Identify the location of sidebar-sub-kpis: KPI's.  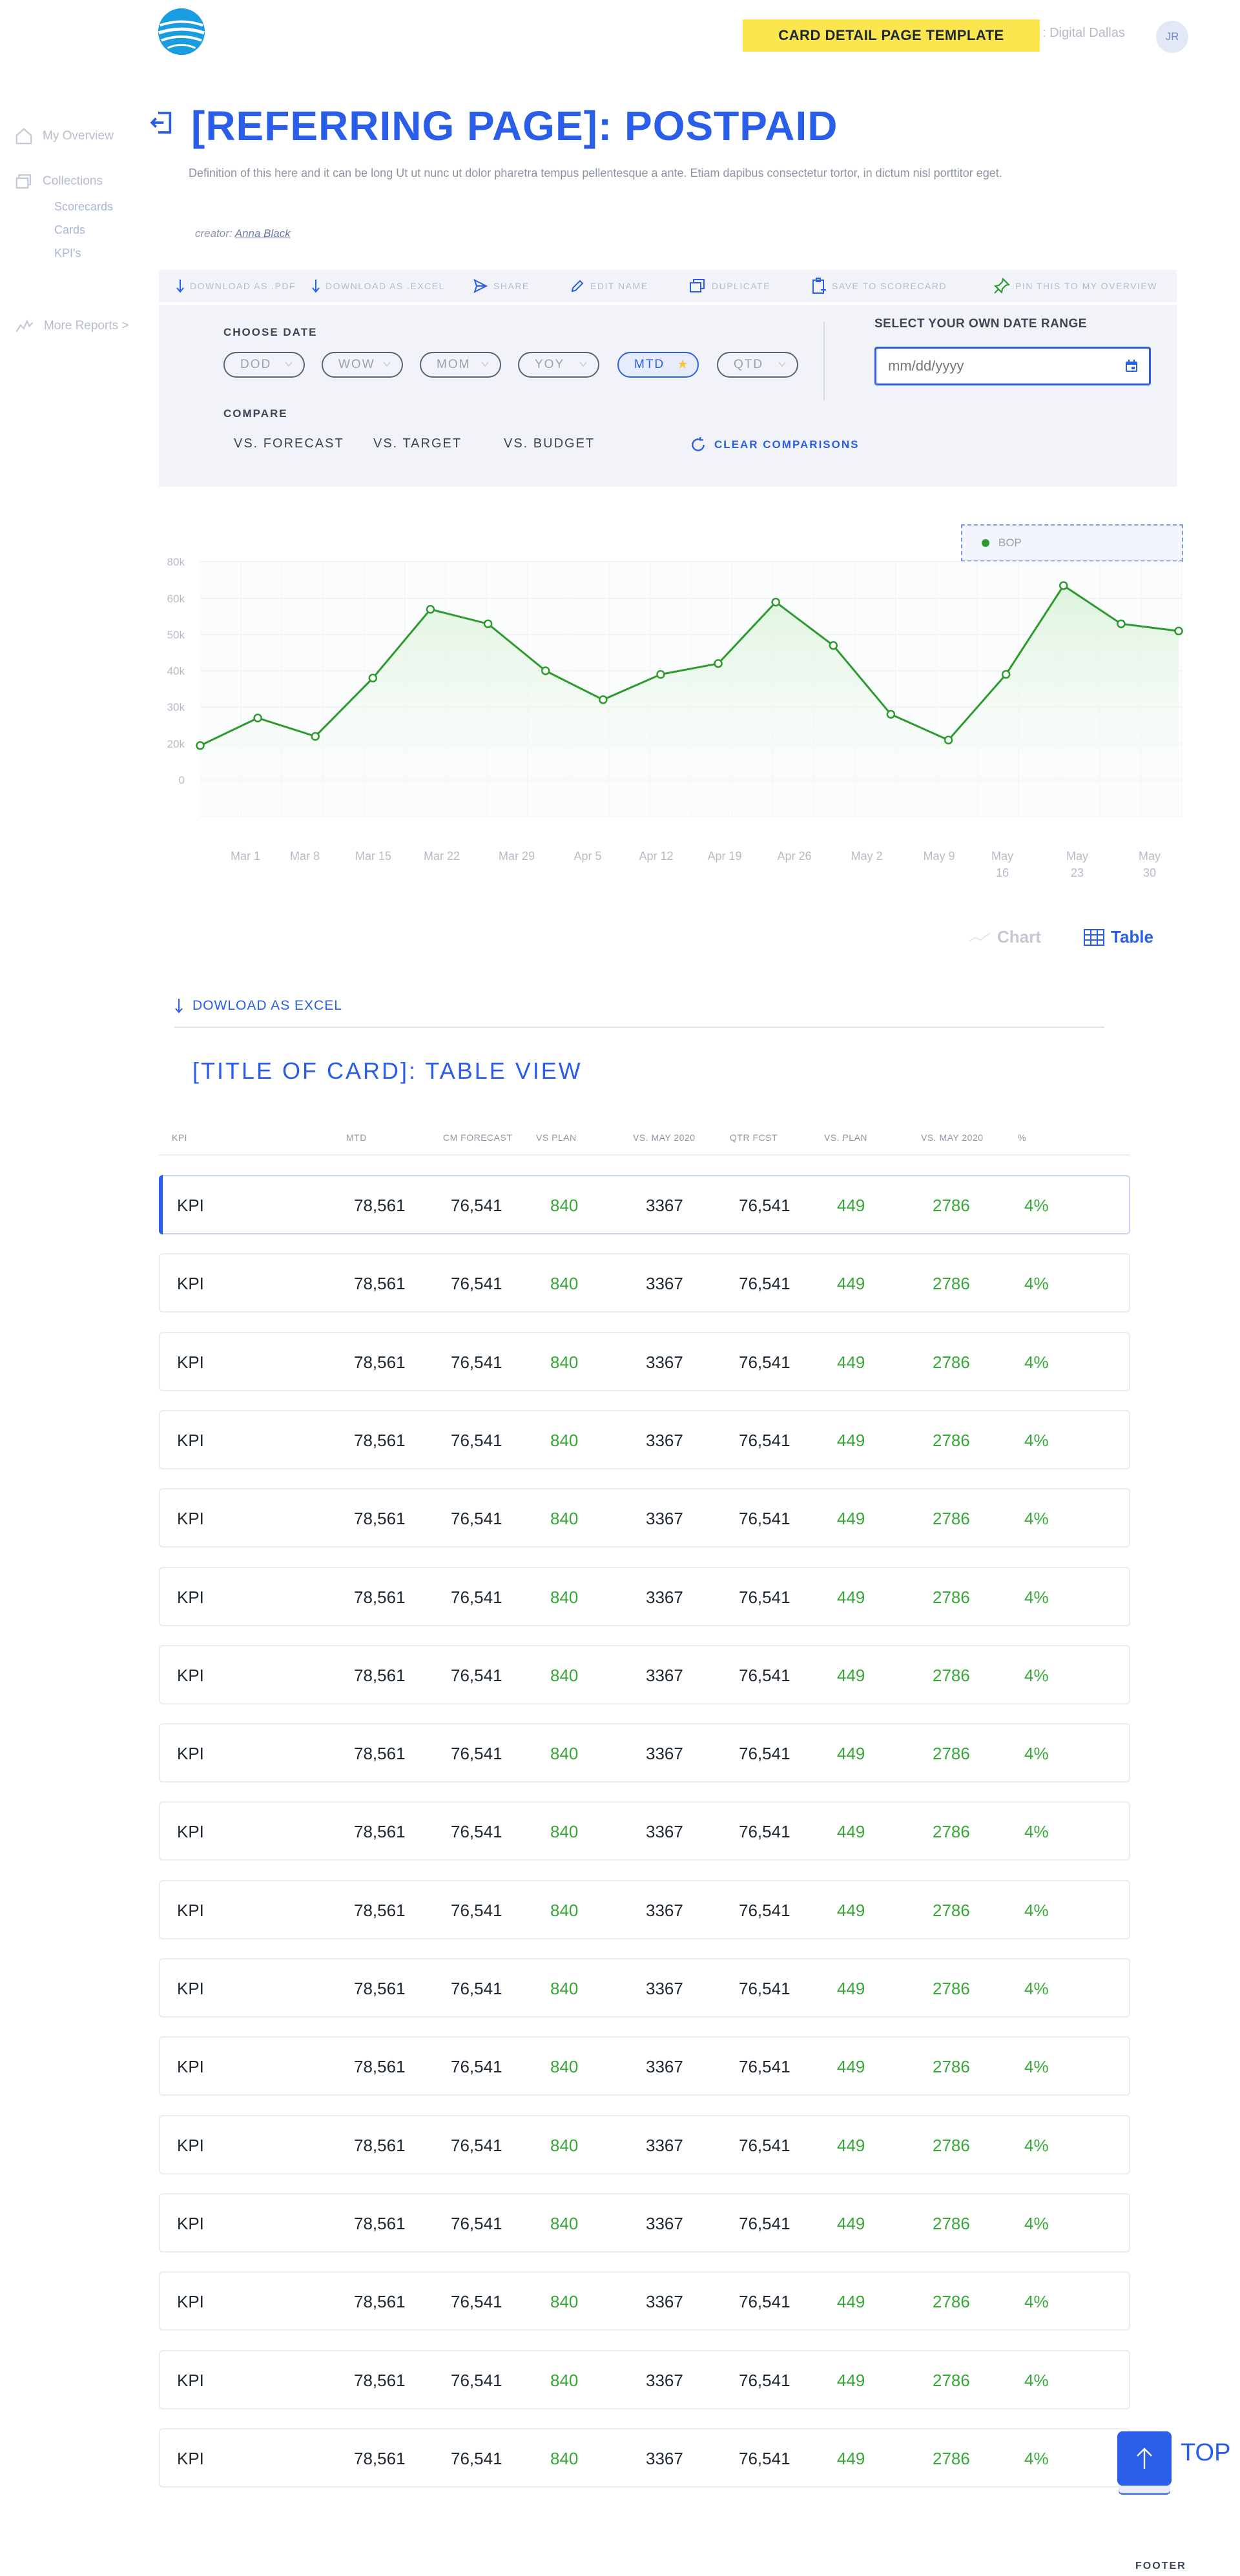
(67, 254).